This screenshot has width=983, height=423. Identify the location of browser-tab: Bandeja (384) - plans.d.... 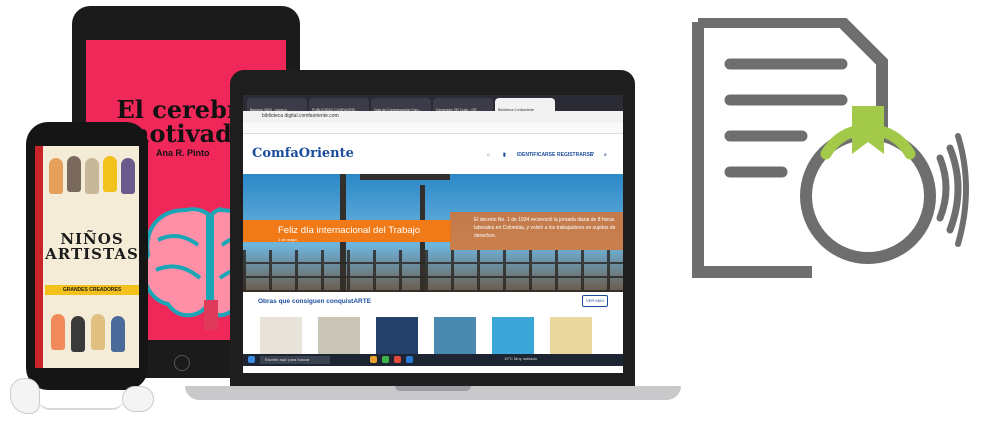
(277, 105).